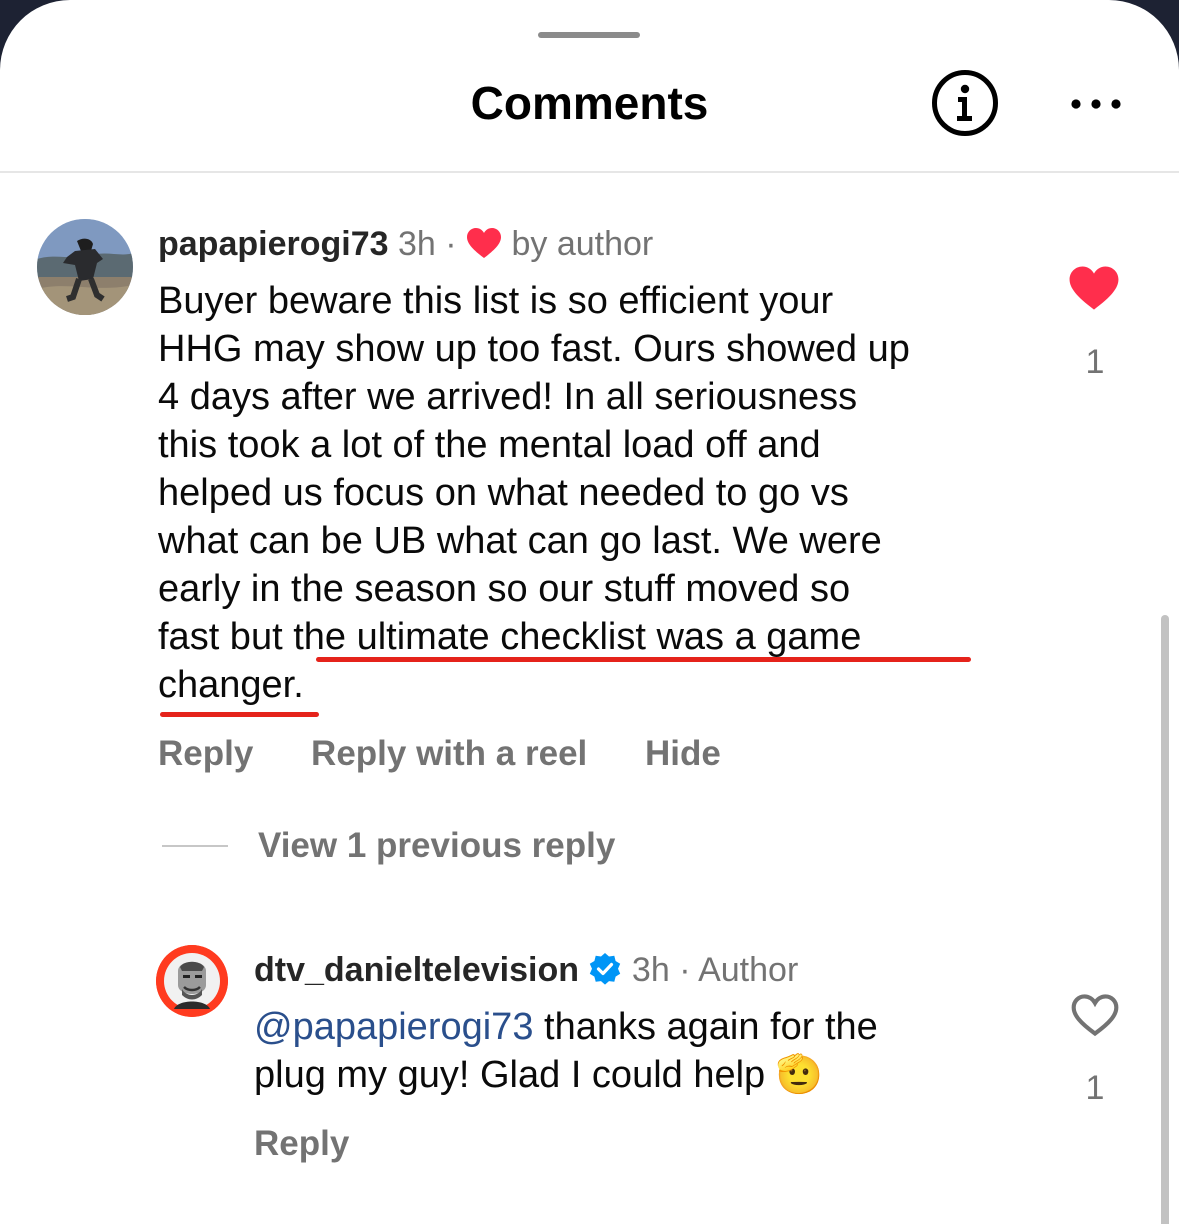 The width and height of the screenshot is (1179, 1224). Describe the element at coordinates (534, 685) in the screenshot. I see `comment-line: changer.` at that location.